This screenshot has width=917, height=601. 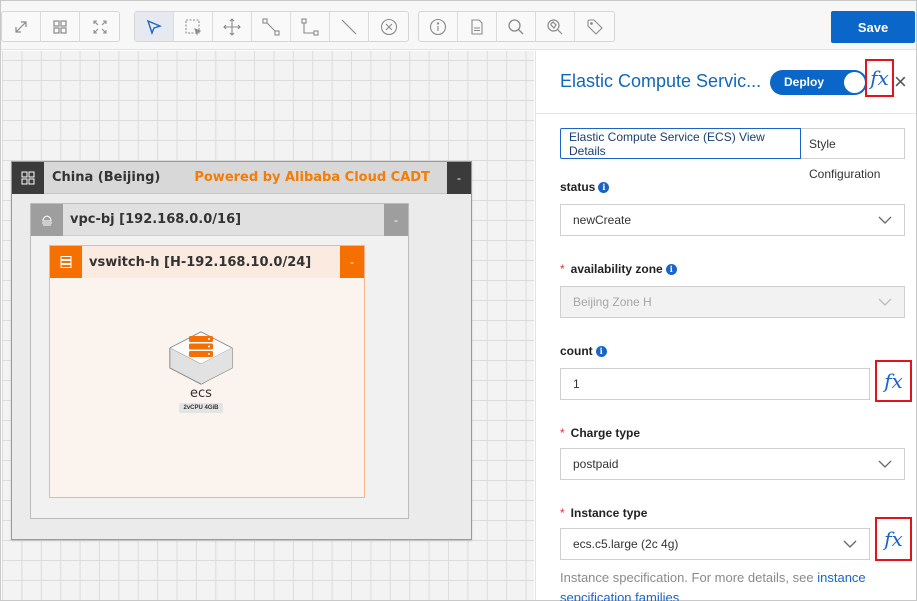 What do you see at coordinates (715, 544) in the screenshot?
I see `instance-type-select: ecs.c5.large (2c 4g)` at bounding box center [715, 544].